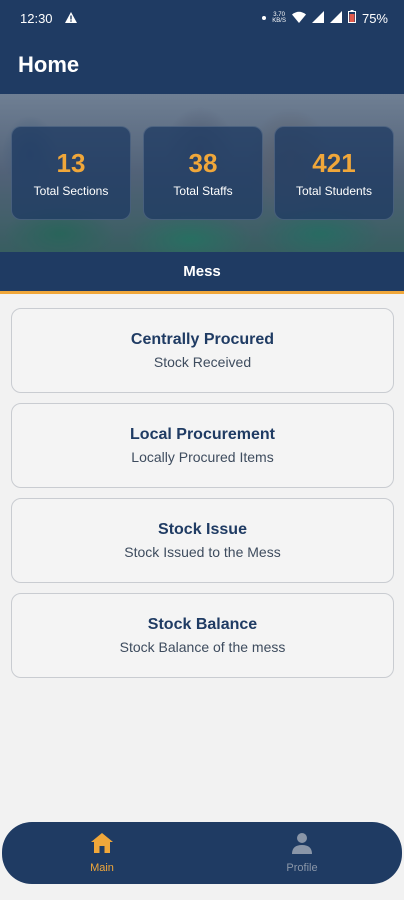 The width and height of the screenshot is (404, 900). Describe the element at coordinates (302, 868) in the screenshot. I see `nav-label-profile: Profile` at that location.